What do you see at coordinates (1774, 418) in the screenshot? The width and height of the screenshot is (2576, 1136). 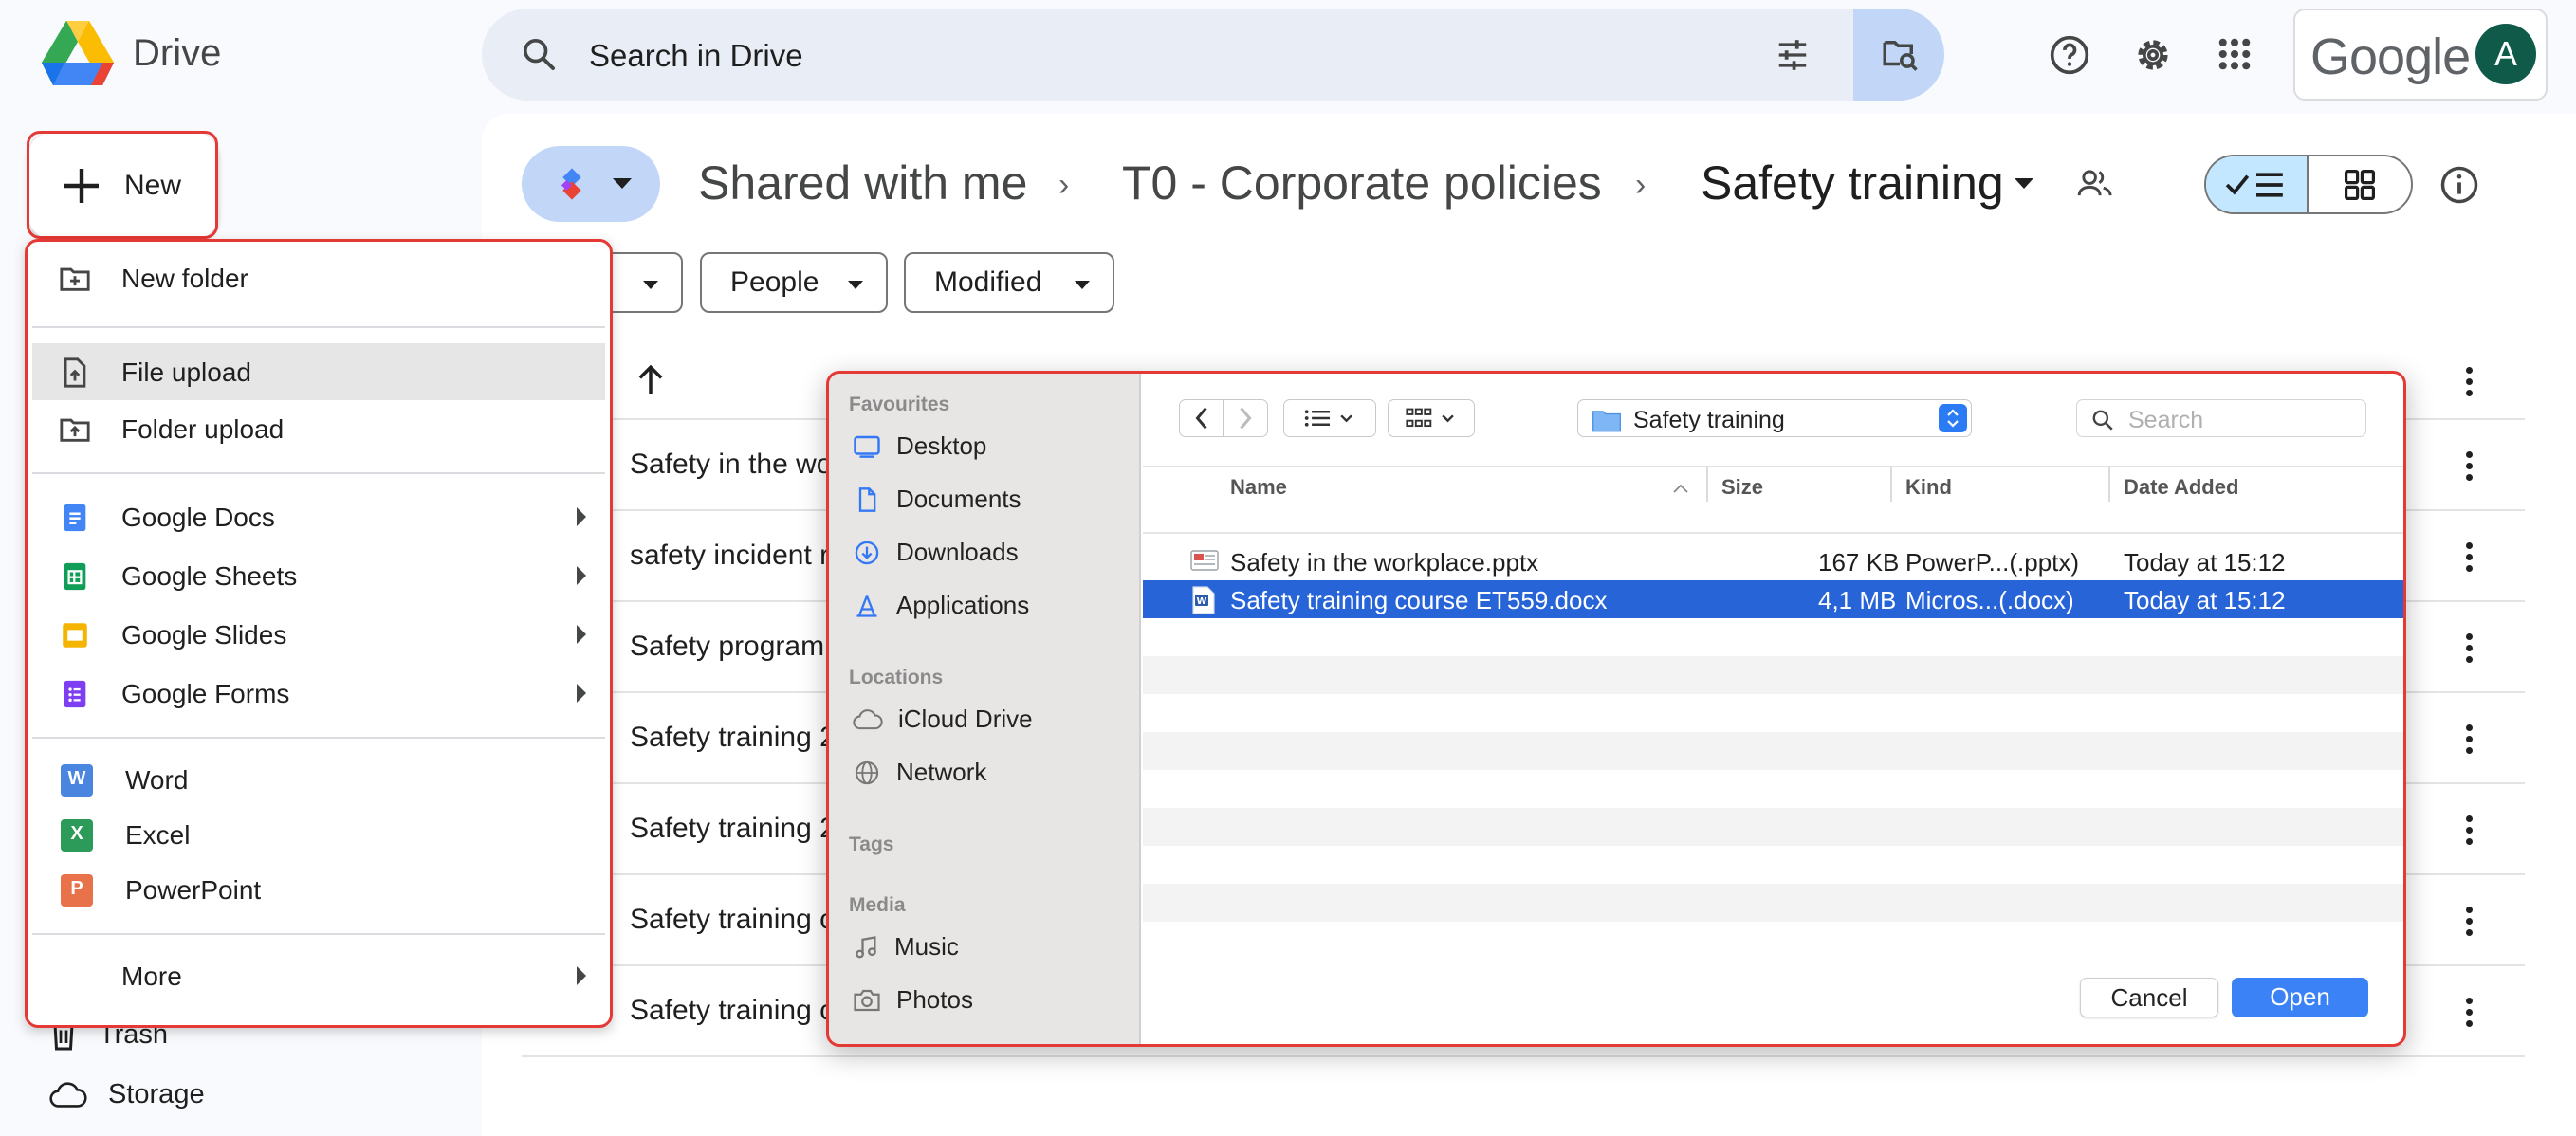 I see `folder-path-popup: Safety training` at bounding box center [1774, 418].